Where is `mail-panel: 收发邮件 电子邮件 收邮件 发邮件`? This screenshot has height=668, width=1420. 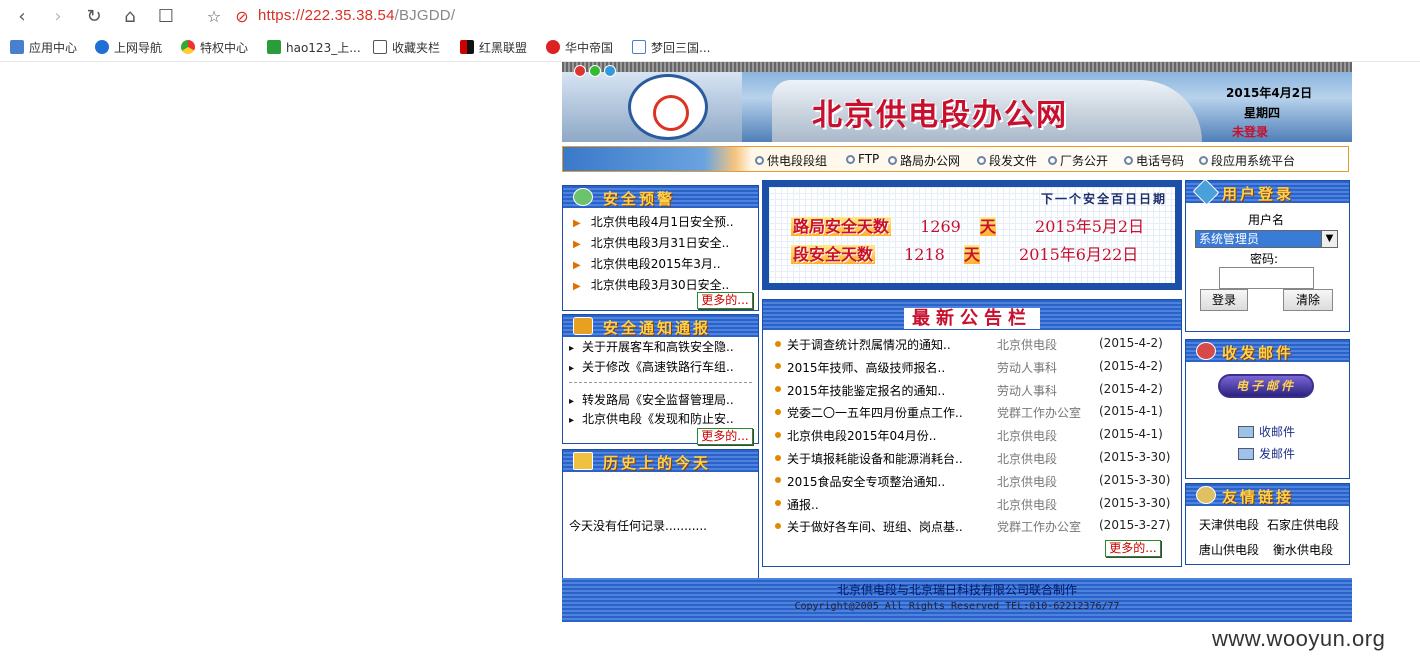
mail-panel: 收发邮件 电子邮件 收邮件 发邮件 is located at coordinates (1267, 409).